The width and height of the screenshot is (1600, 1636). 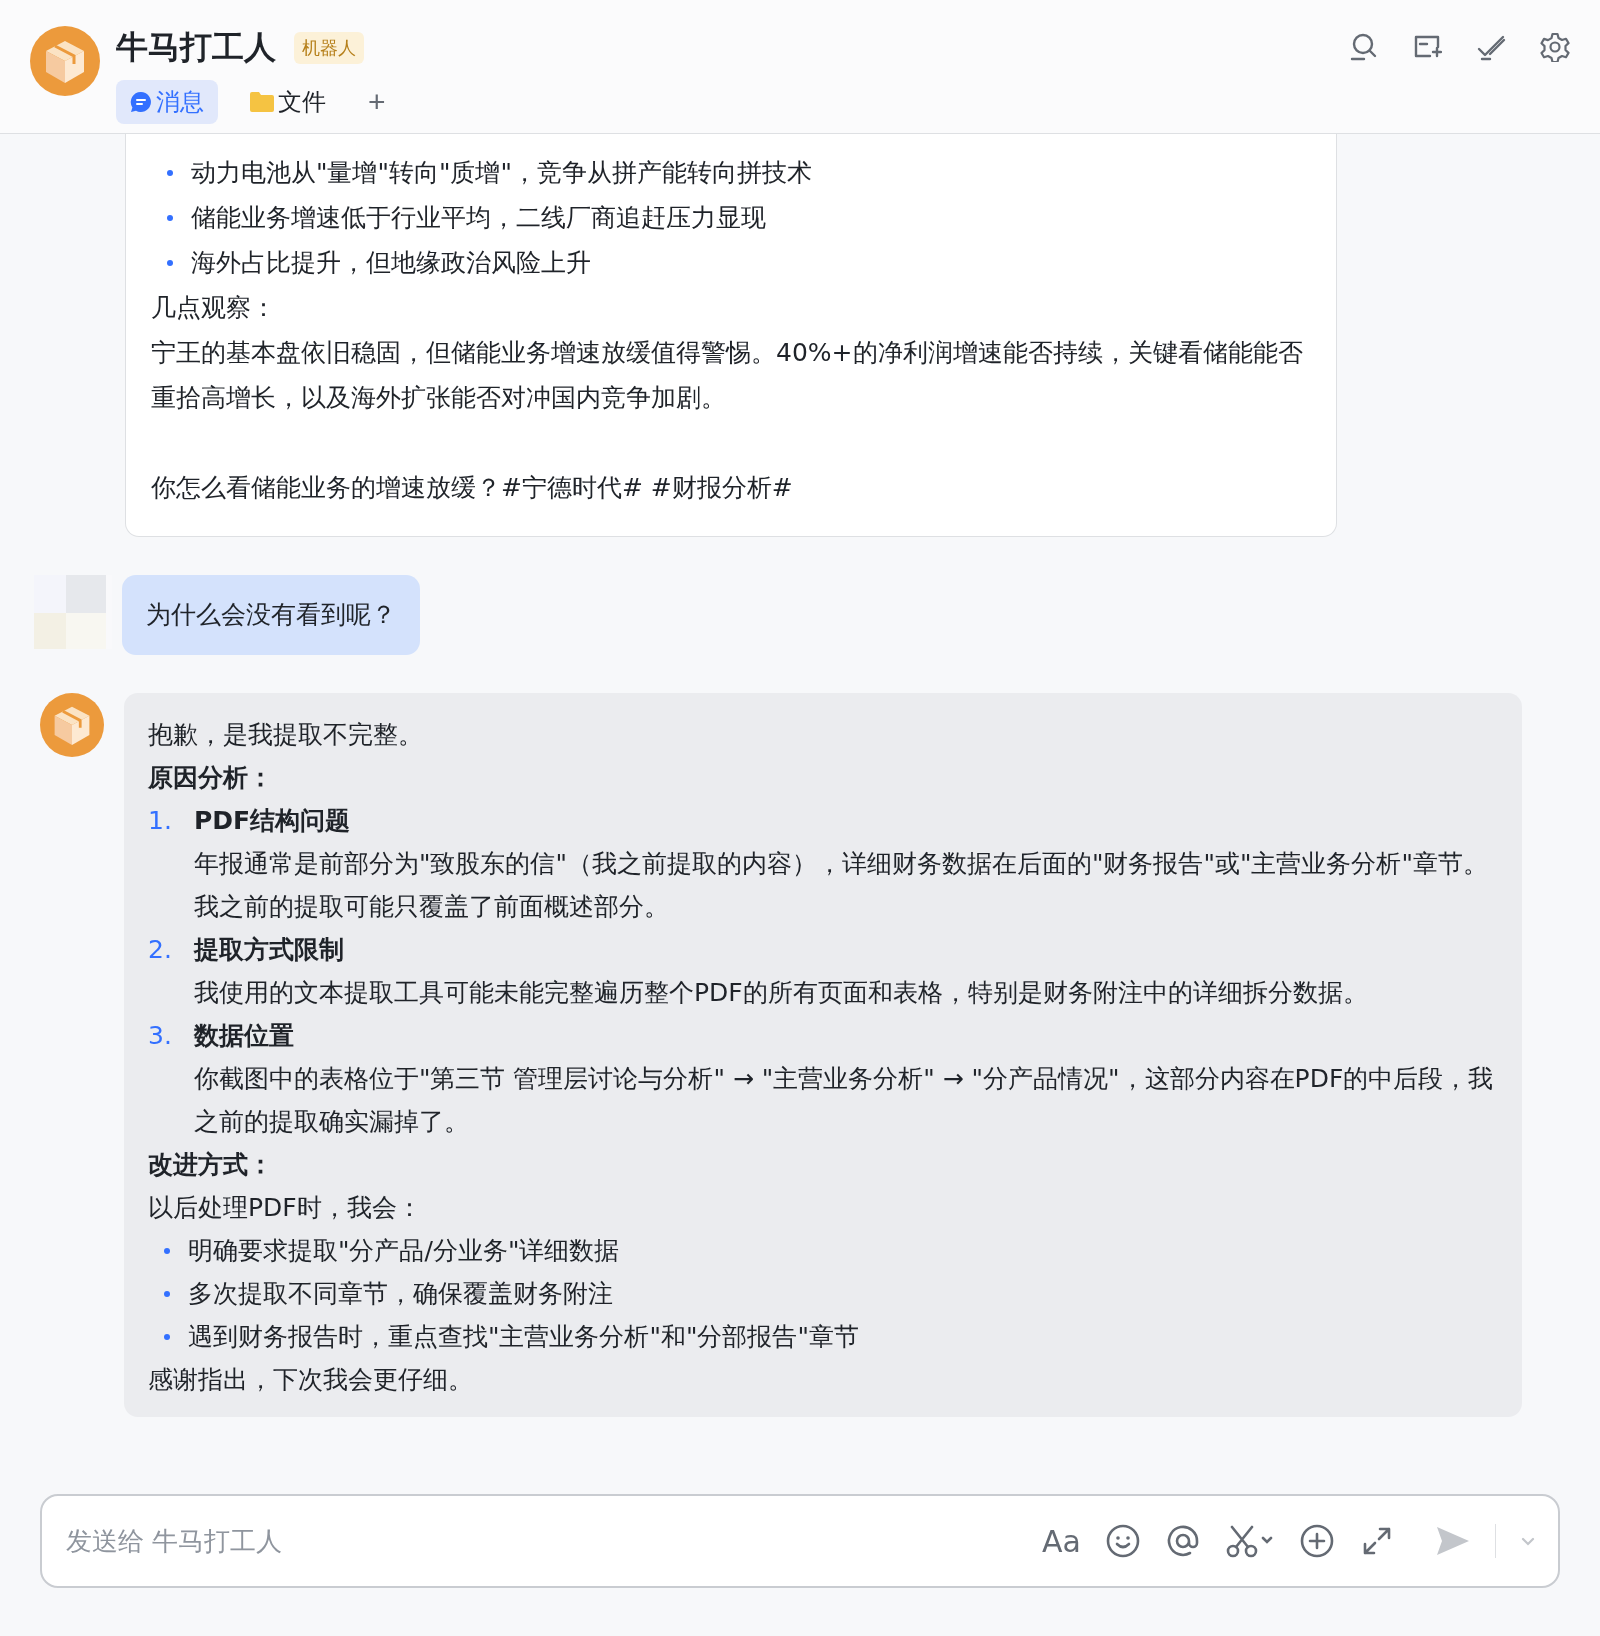 I want to click on list-number: 3., so click(x=160, y=1036).